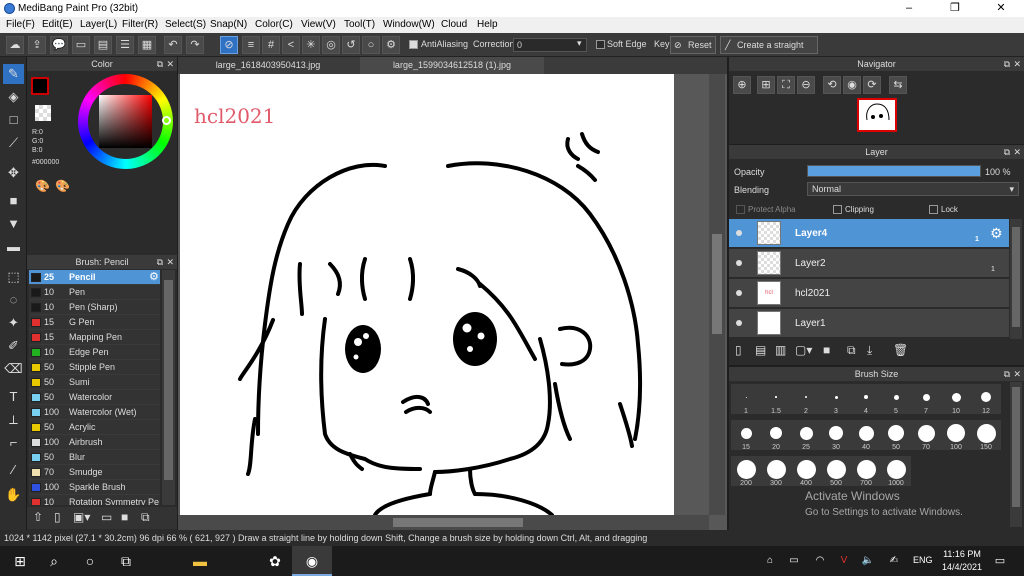  Describe the element at coordinates (894, 171) in the screenshot. I see `opacity-slider` at that location.